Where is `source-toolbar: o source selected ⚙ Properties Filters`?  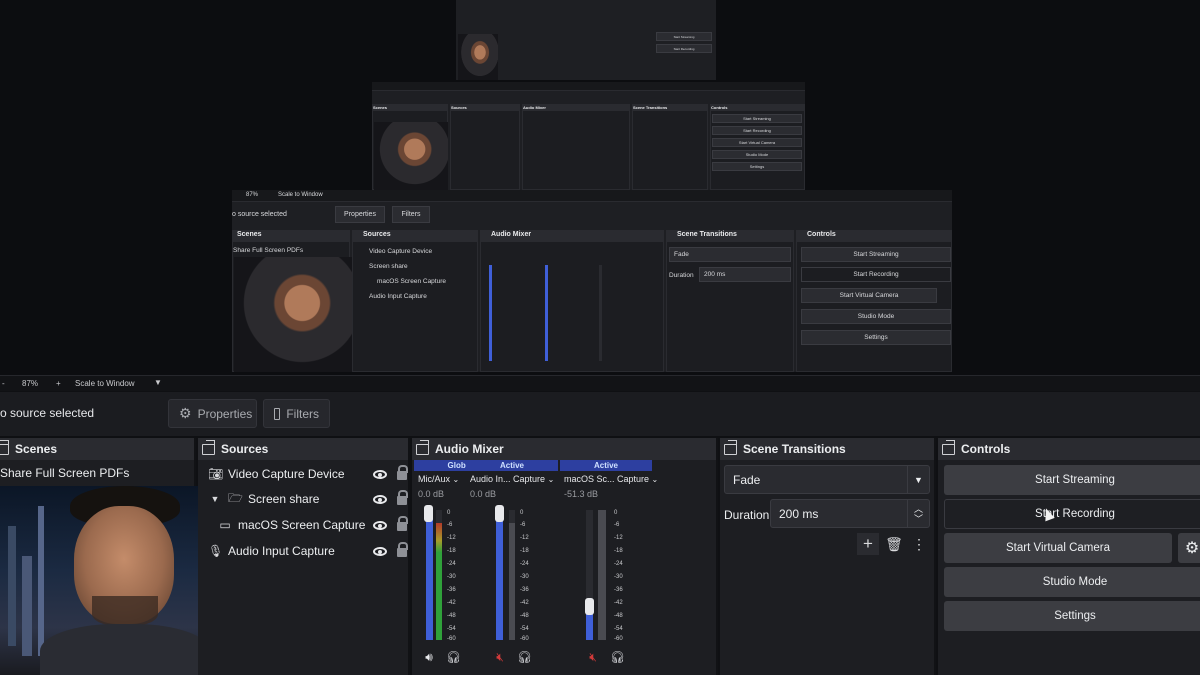 source-toolbar: o source selected ⚙ Properties Filters is located at coordinates (600, 414).